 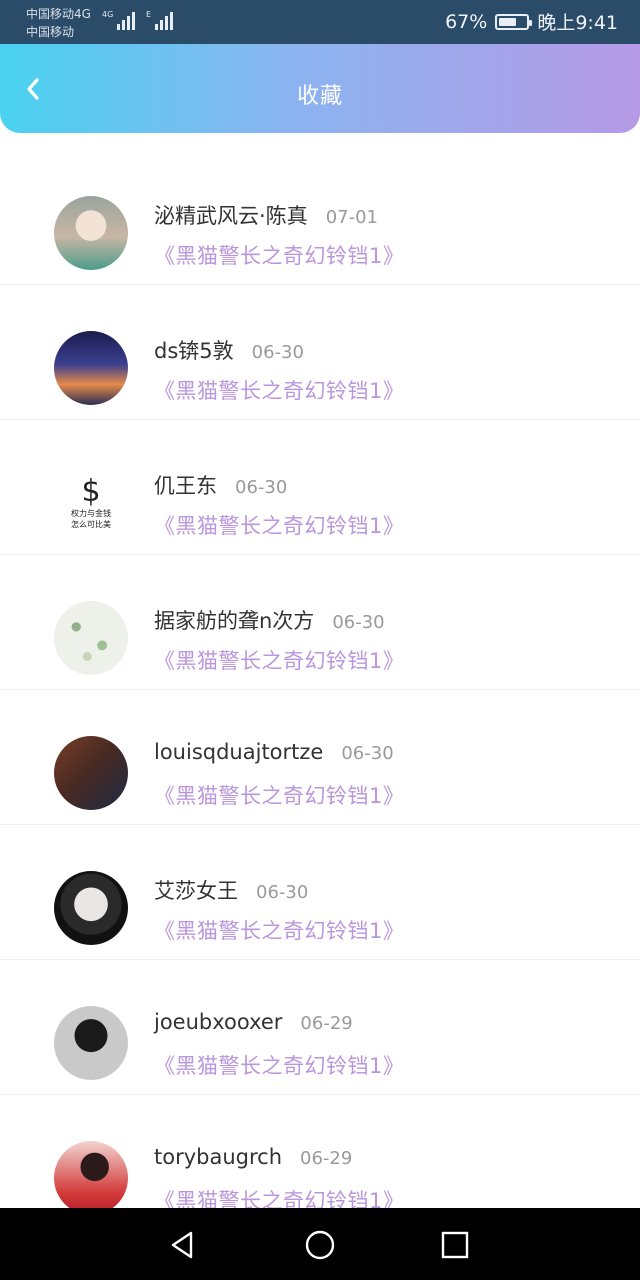 I want to click on nav-back-button, so click(x=183, y=1245).